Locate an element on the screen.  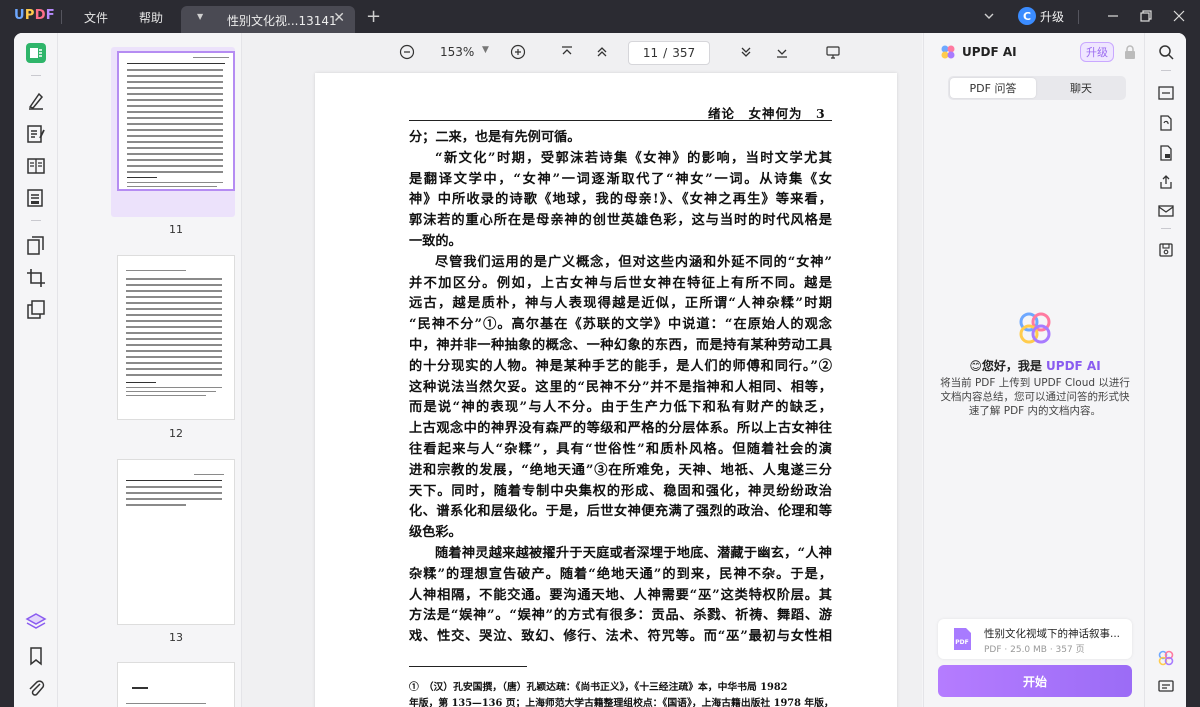
updf-ai-icon is located at coordinates (1166, 658).